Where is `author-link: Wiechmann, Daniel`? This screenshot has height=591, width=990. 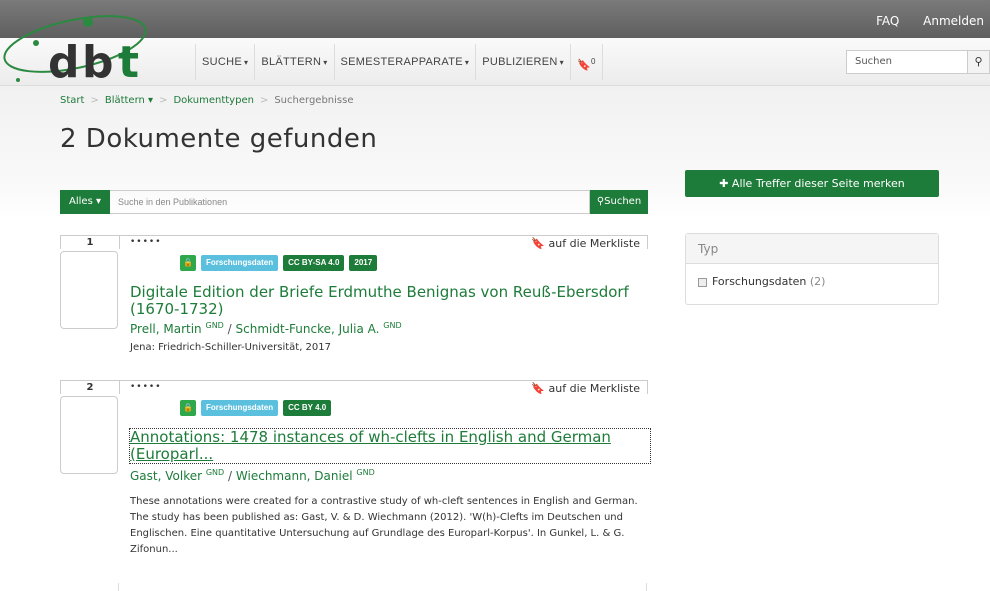 author-link: Wiechmann, Daniel is located at coordinates (294, 476).